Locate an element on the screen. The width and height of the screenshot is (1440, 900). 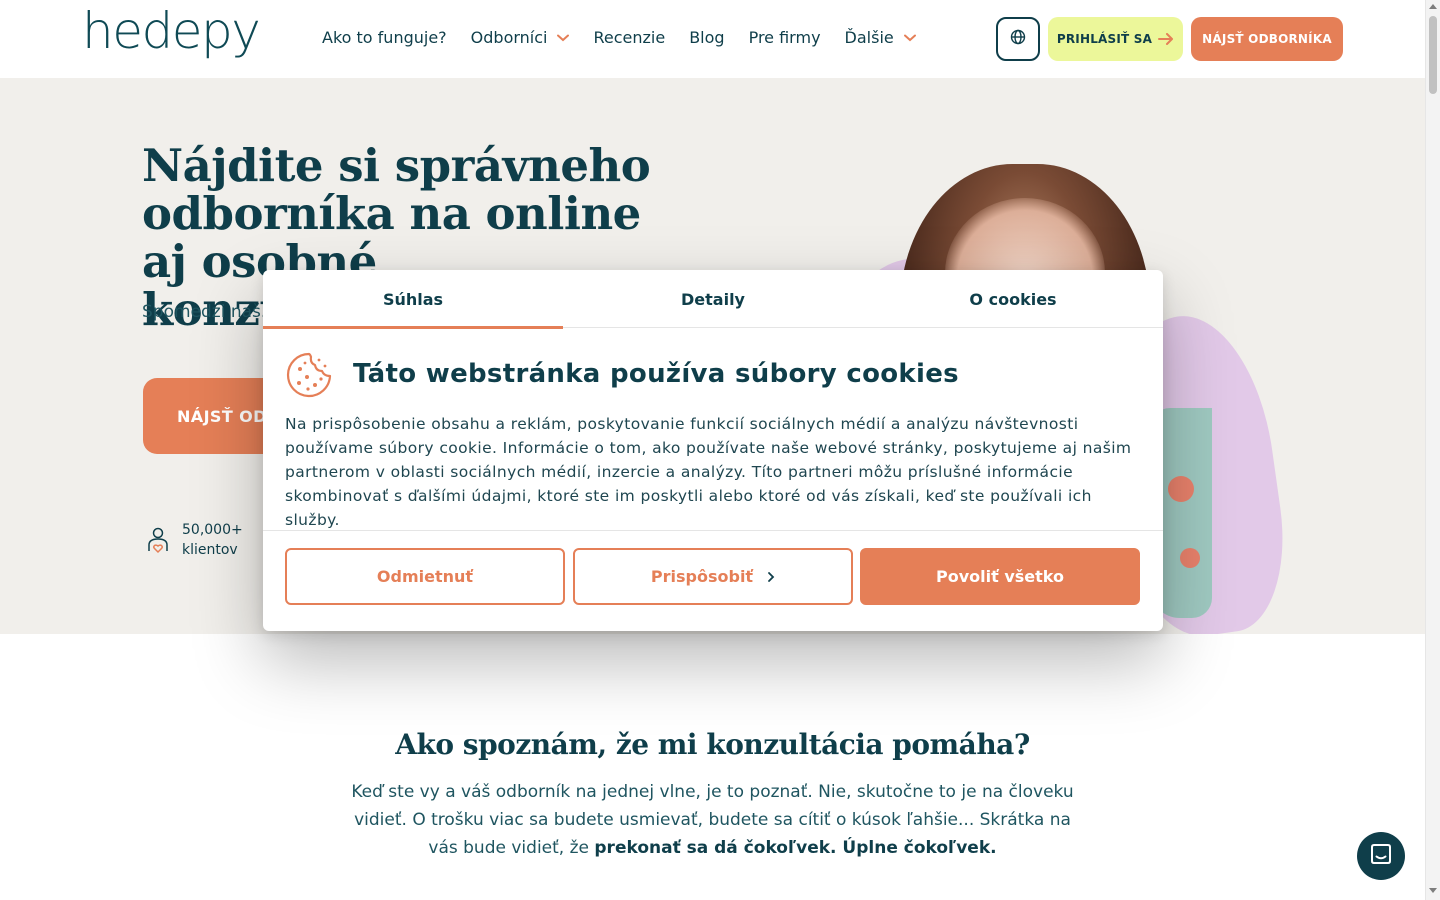
cookie-dialog-title: Táto webstránka používa súbory cookies is located at coordinates (656, 374).